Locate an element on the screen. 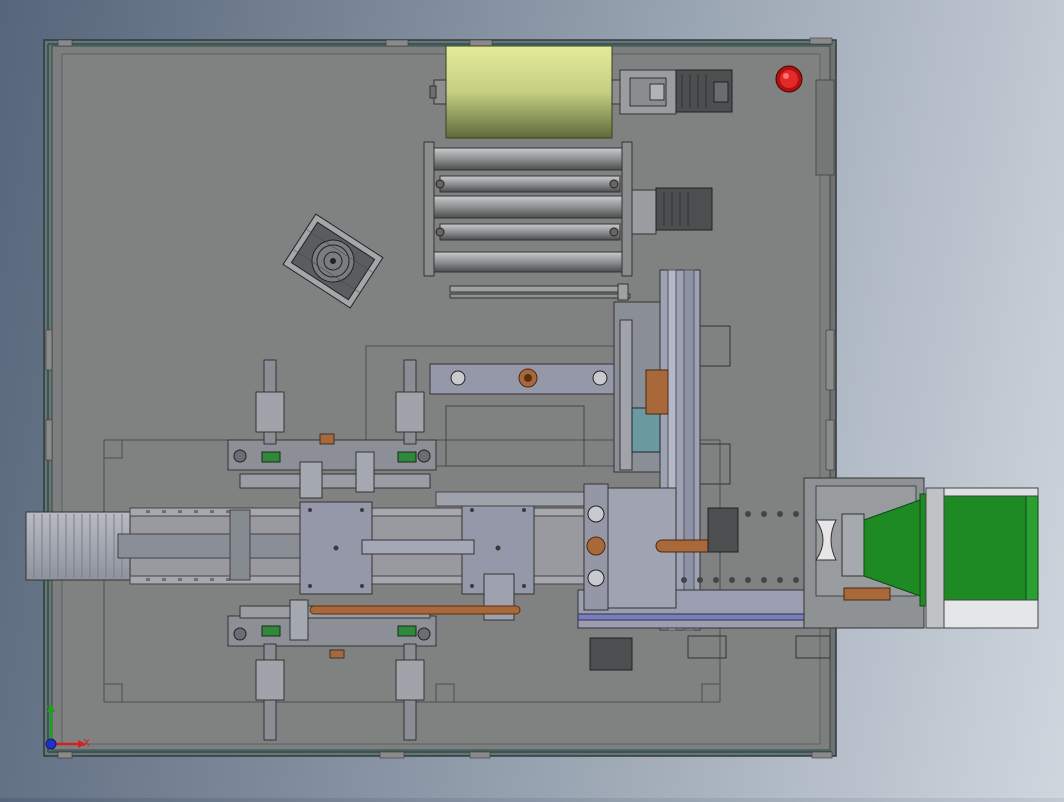 The image size is (1064, 802). output-conveyor is located at coordinates (921, 553).